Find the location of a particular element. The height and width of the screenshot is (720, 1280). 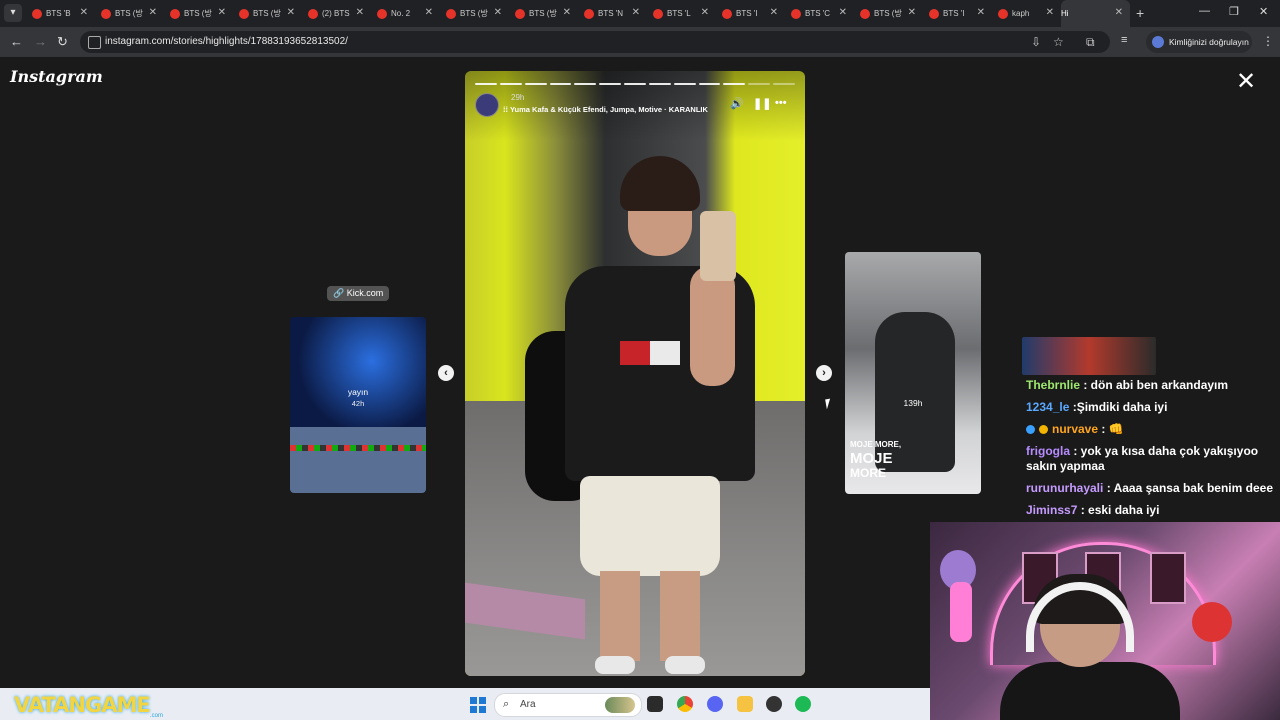

close-stories-icon: ✕ is located at coordinates (1246, 82).